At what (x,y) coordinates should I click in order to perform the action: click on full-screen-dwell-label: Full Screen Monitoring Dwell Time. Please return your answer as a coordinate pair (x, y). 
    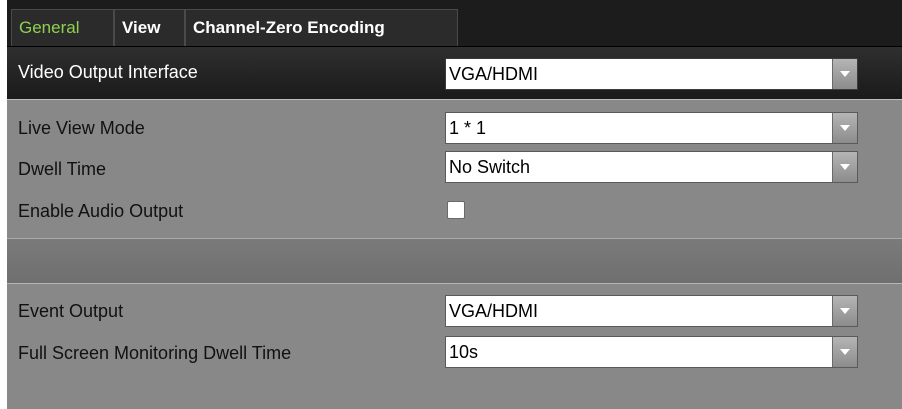
    Looking at the image, I should click on (155, 353).